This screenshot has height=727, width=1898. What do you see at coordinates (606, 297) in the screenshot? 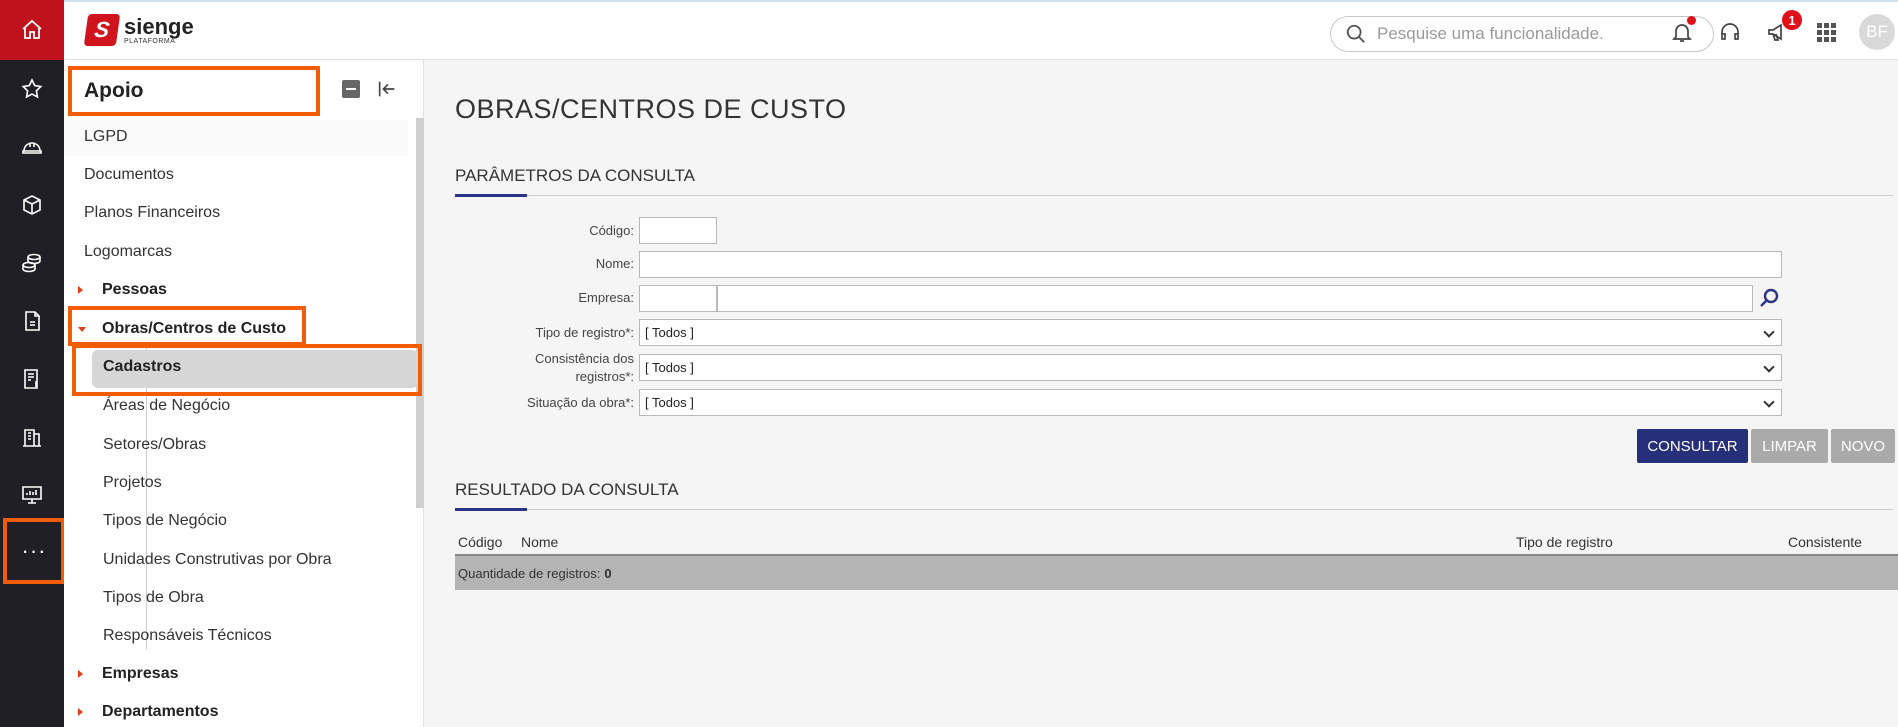
I see `empresa-label: Empresa:` at bounding box center [606, 297].